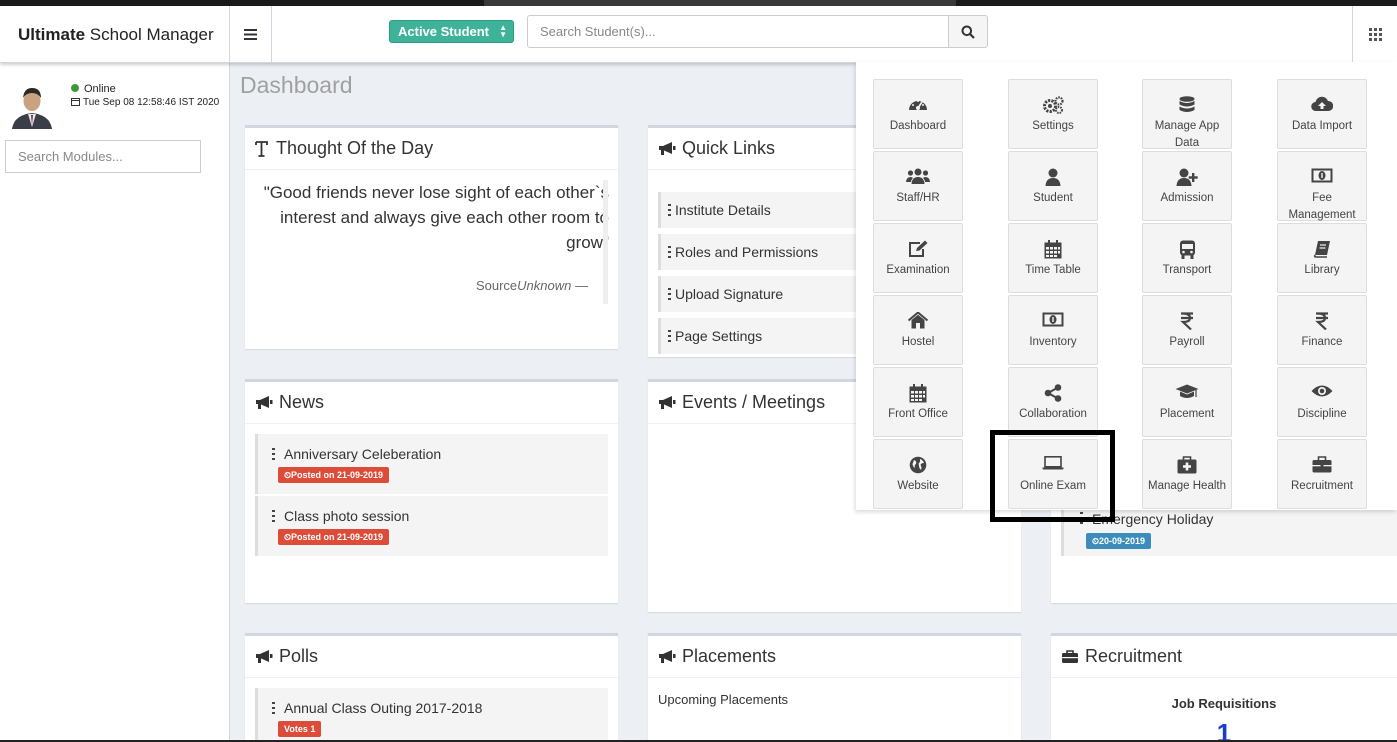 The width and height of the screenshot is (1397, 742). I want to click on user-icon, so click(1053, 177).